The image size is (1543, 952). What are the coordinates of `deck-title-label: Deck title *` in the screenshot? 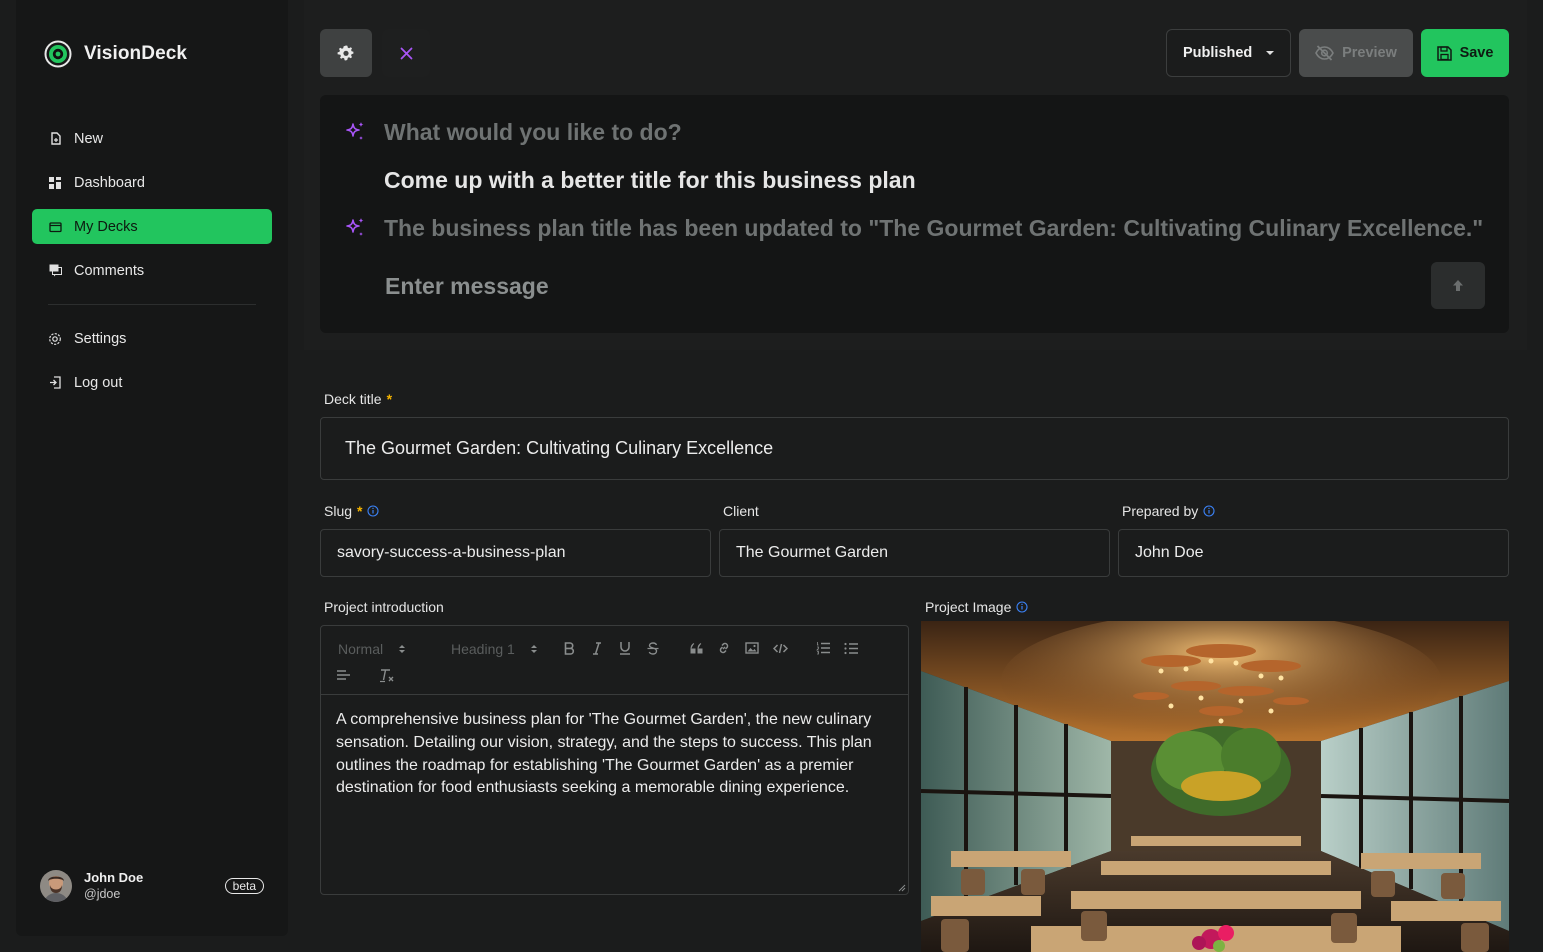 It's located at (358, 399).